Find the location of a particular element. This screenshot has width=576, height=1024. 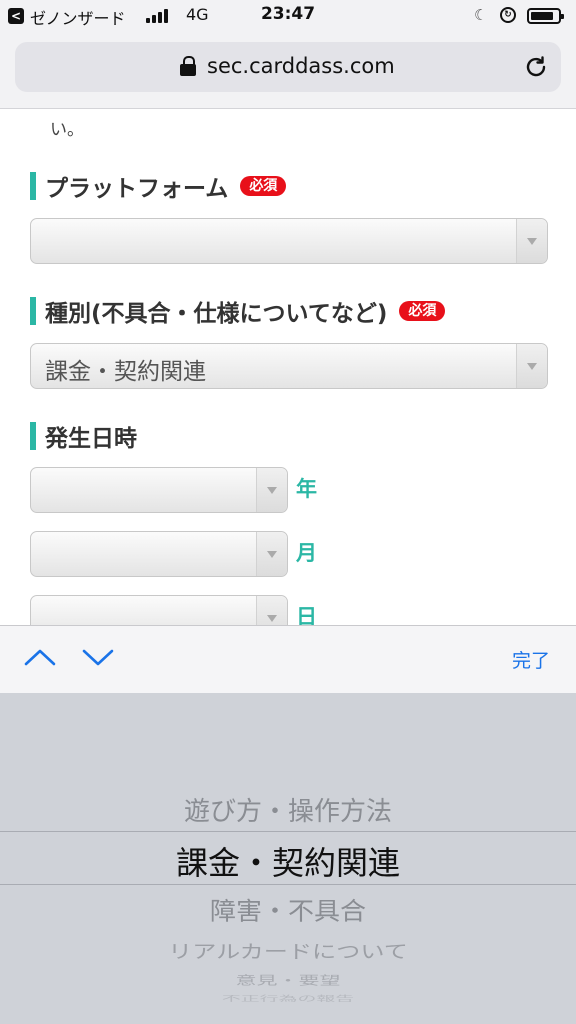

address-bar: sec.carddass.com is located at coordinates (288, 67).